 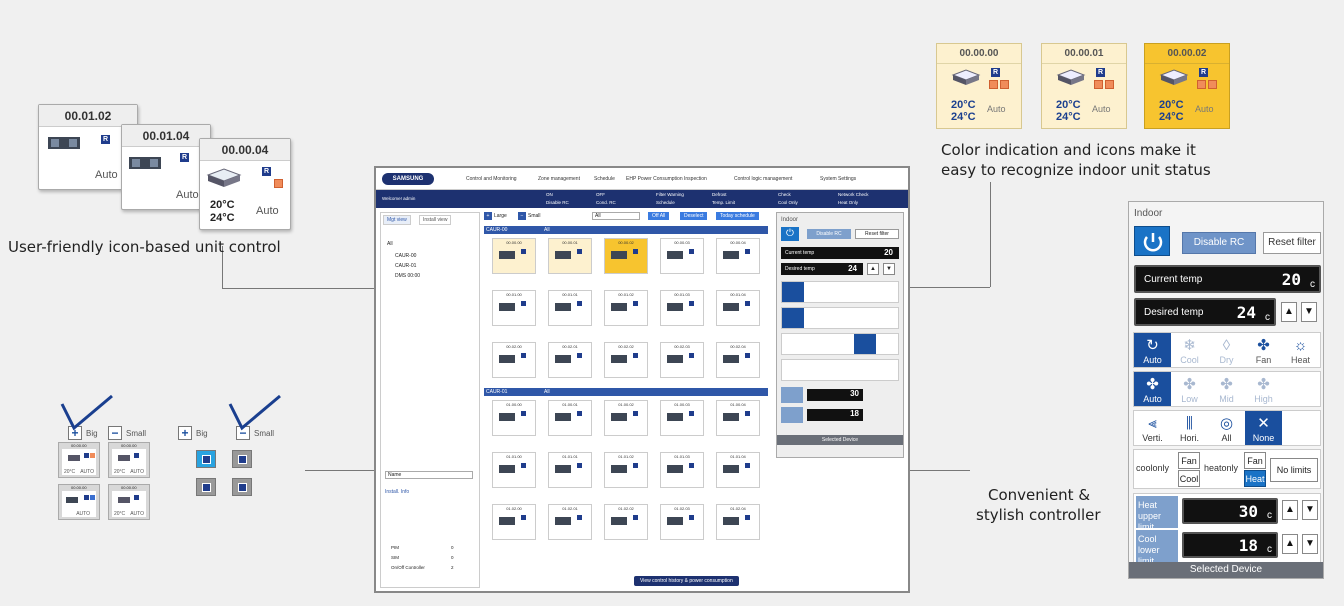 What do you see at coordinates (738, 308) in the screenshot?
I see `unit-cell: 00.01.04` at bounding box center [738, 308].